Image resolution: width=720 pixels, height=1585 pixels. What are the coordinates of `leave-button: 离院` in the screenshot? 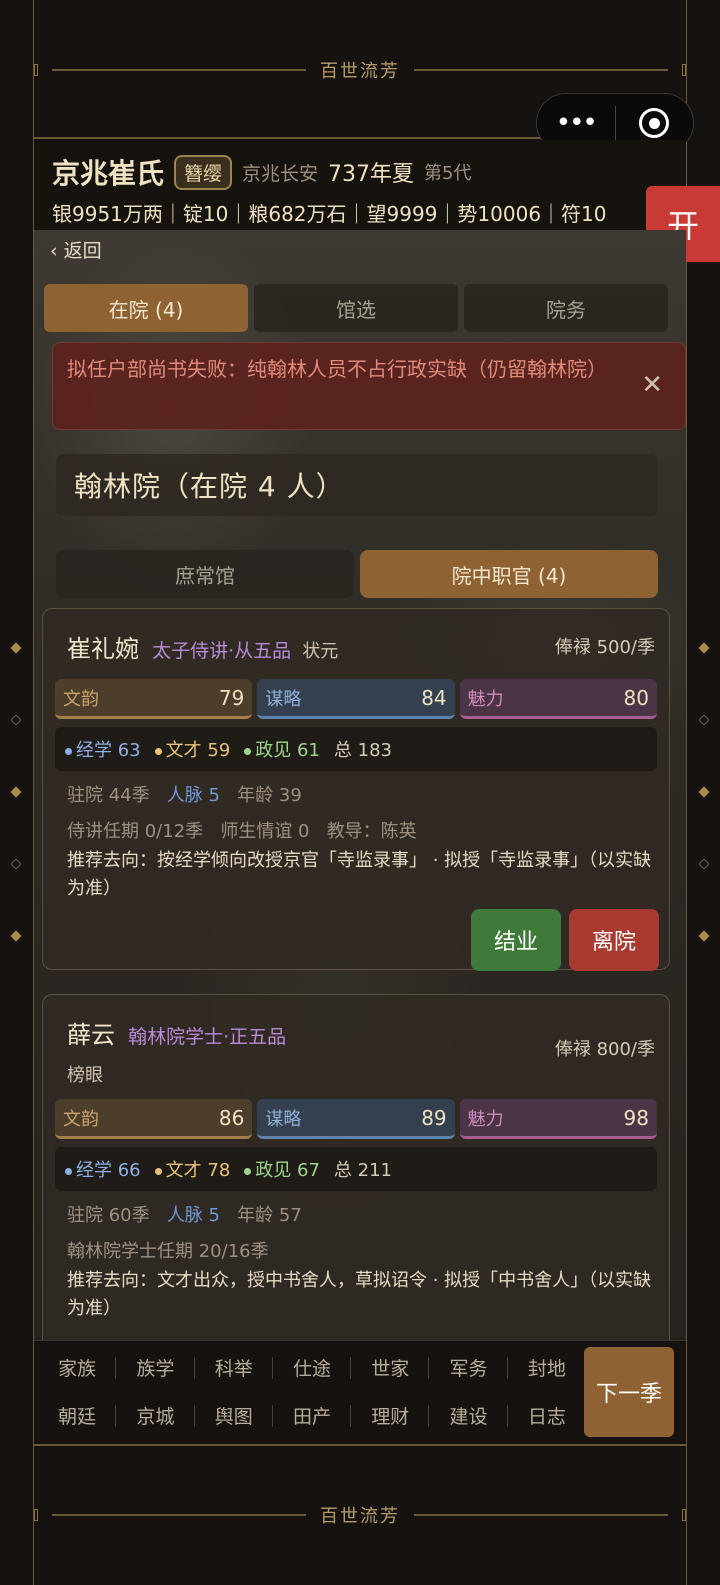 It's located at (614, 940).